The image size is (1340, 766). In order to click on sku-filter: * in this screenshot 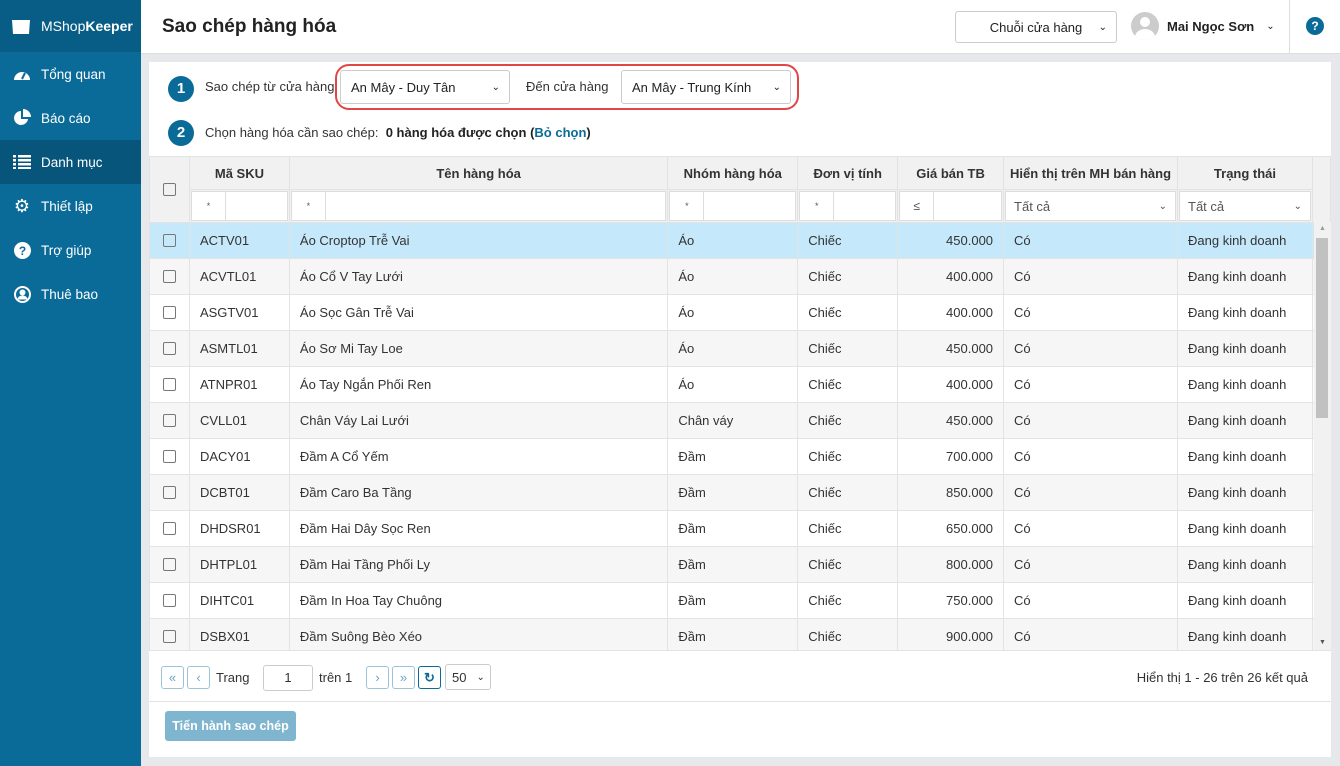, I will do `click(239, 206)`.